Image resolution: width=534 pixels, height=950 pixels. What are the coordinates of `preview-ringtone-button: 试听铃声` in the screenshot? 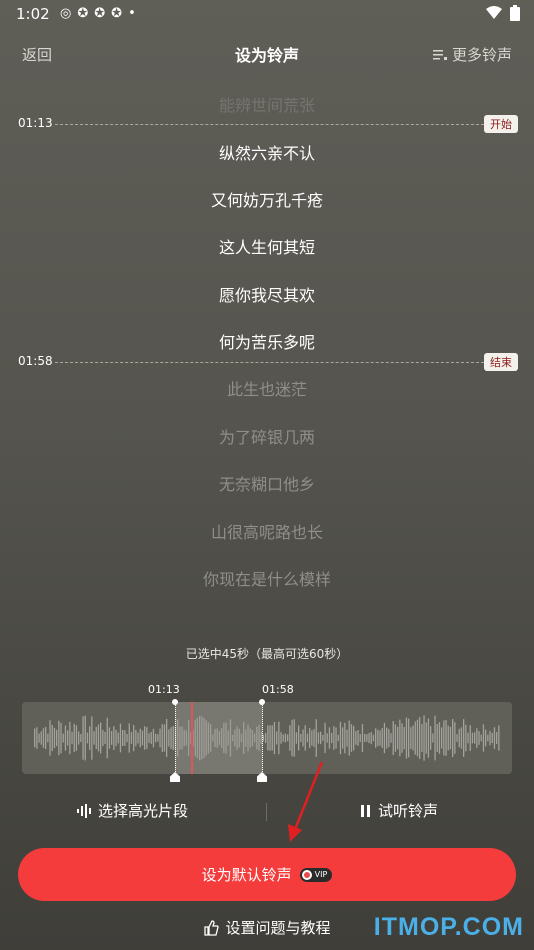 It's located at (399, 810).